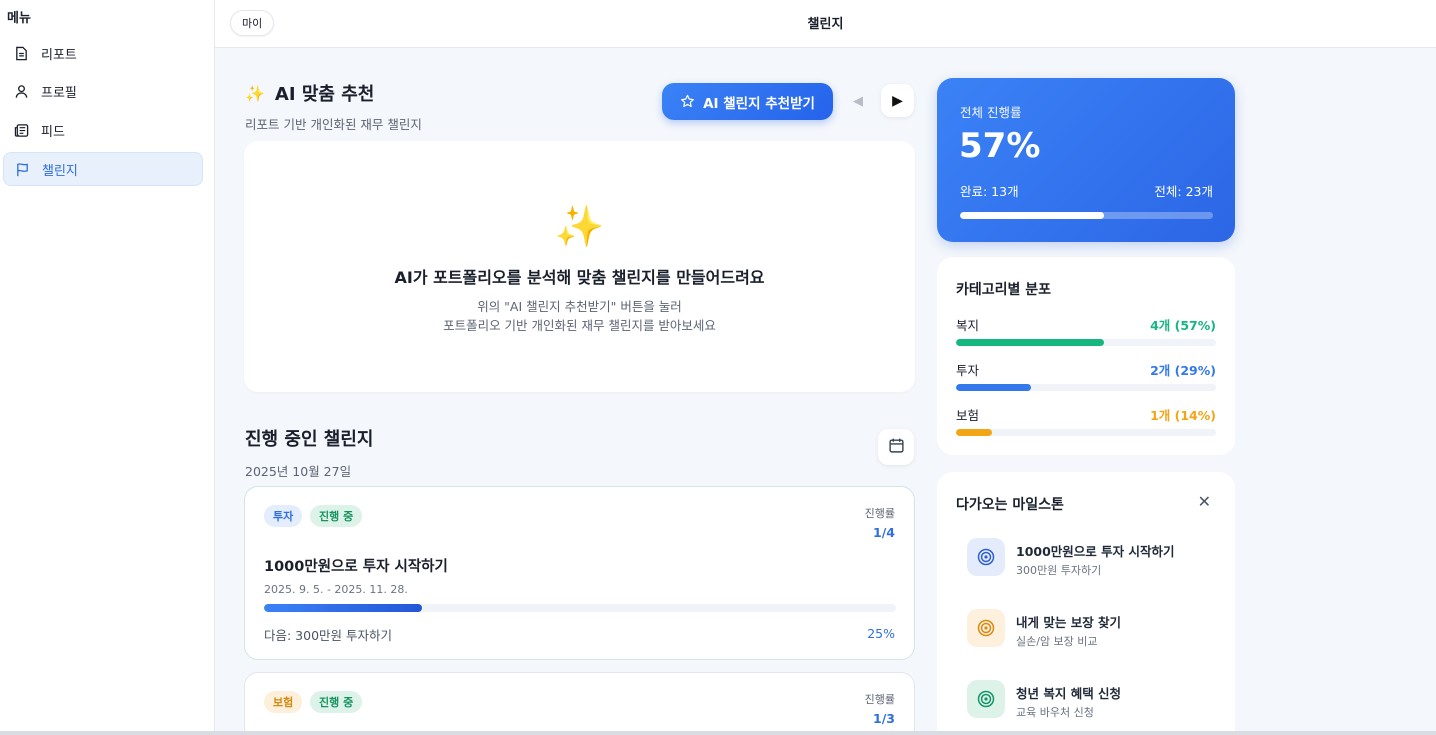 The width and height of the screenshot is (1436, 735). What do you see at coordinates (1095, 551) in the screenshot?
I see `milestone-name: 1000만원으로 투자 시작하기` at bounding box center [1095, 551].